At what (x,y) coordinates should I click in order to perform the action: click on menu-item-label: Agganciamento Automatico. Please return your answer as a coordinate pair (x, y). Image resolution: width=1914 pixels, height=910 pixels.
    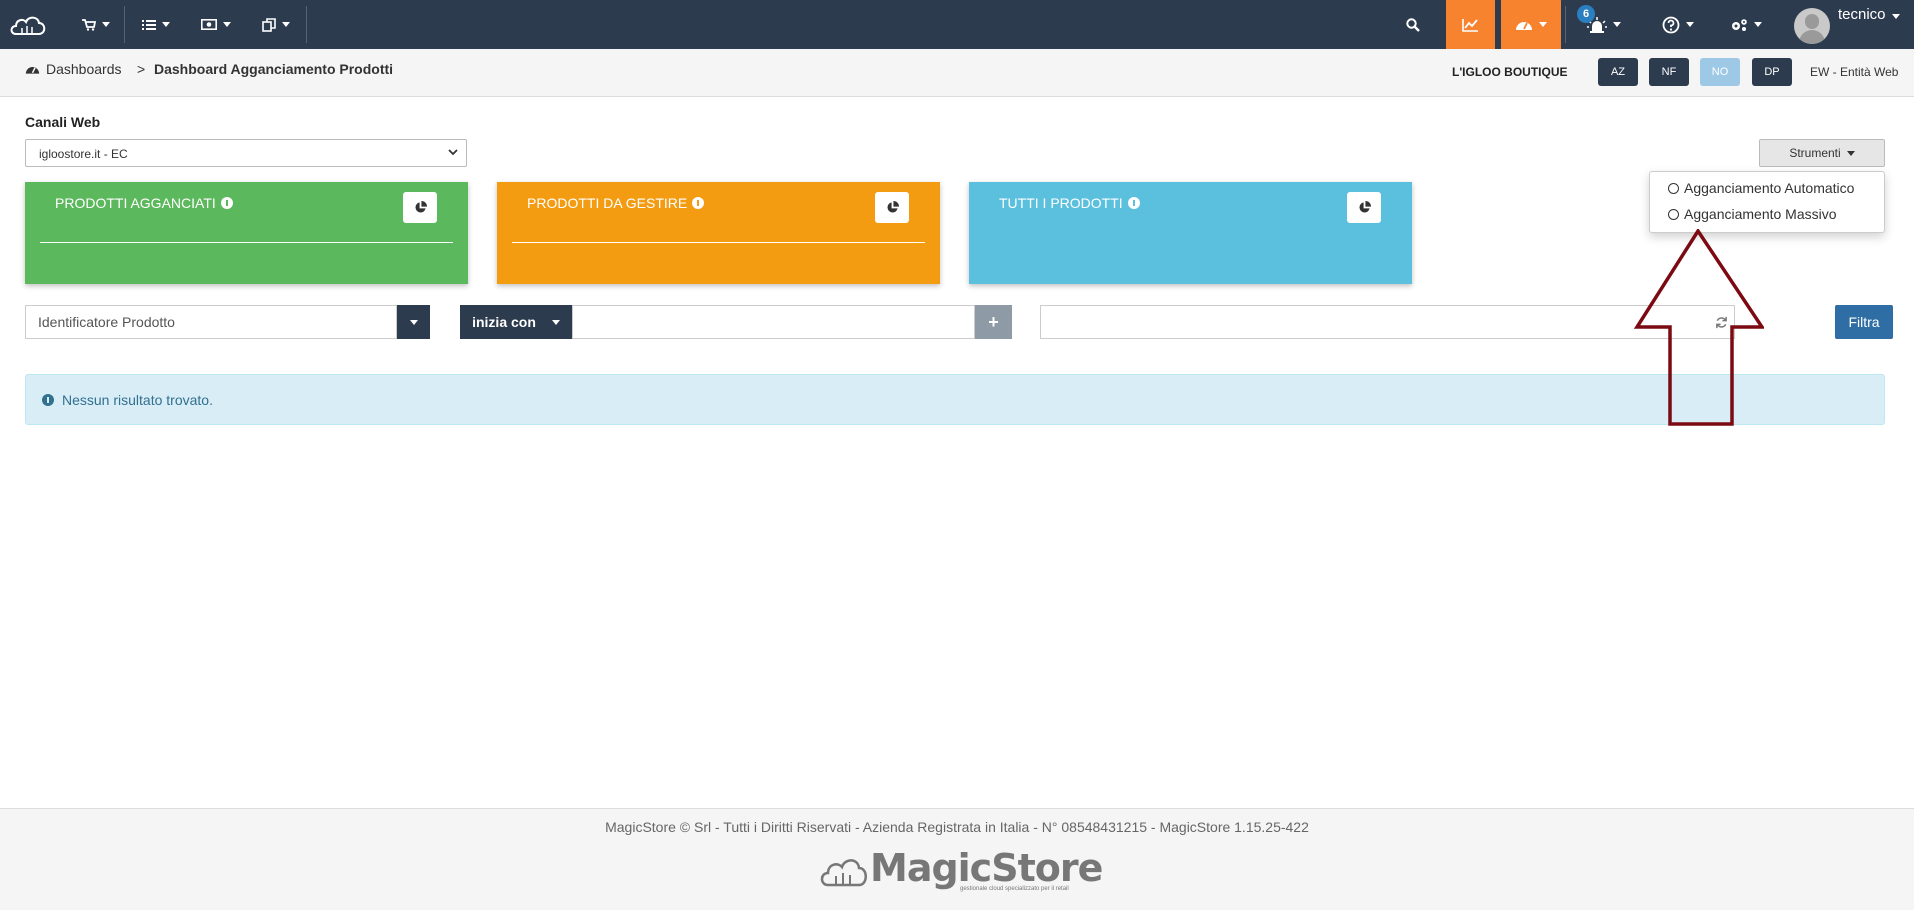
    Looking at the image, I should click on (1769, 188).